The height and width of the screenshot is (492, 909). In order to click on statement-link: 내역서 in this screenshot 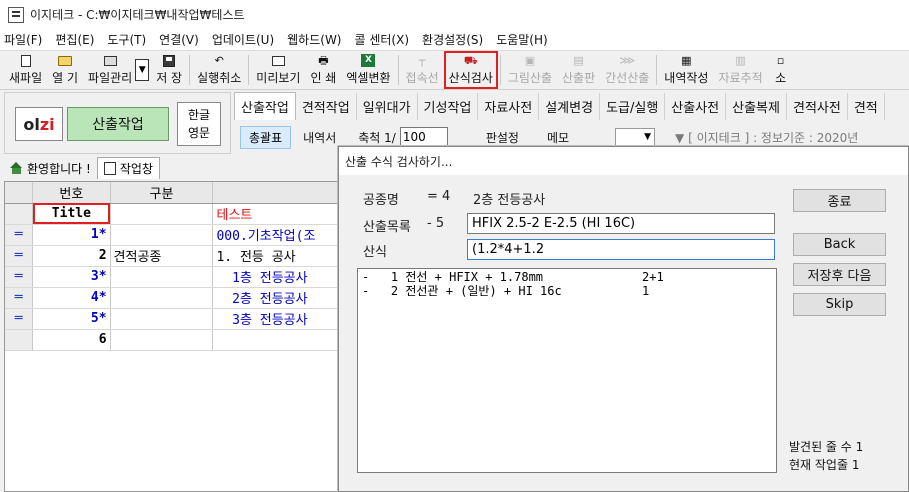, I will do `click(319, 137)`.